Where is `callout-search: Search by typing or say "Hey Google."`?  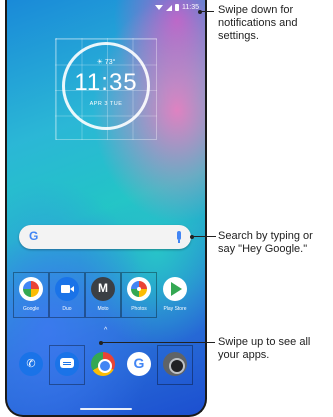 callout-search: Search by typing or say "Hey Google." is located at coordinates (265, 242).